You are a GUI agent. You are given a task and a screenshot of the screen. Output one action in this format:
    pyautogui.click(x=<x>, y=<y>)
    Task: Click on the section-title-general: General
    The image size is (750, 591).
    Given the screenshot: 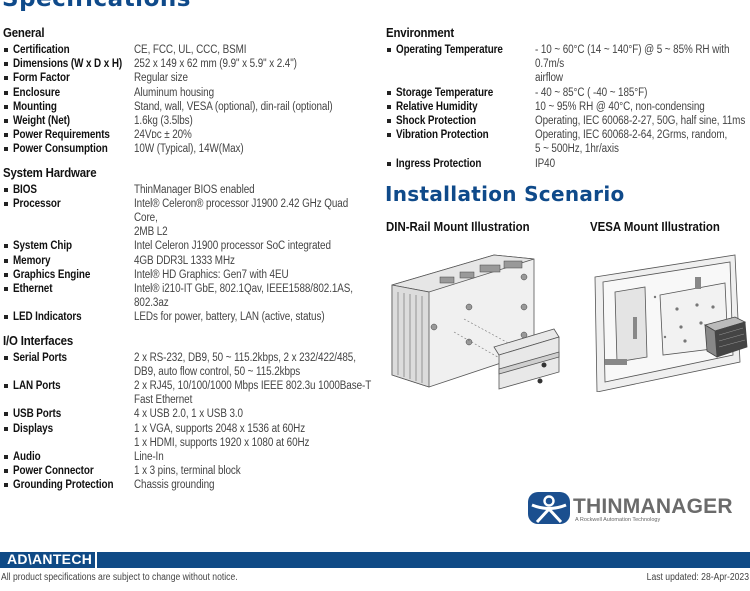 What is the action you would take?
    pyautogui.click(x=24, y=32)
    